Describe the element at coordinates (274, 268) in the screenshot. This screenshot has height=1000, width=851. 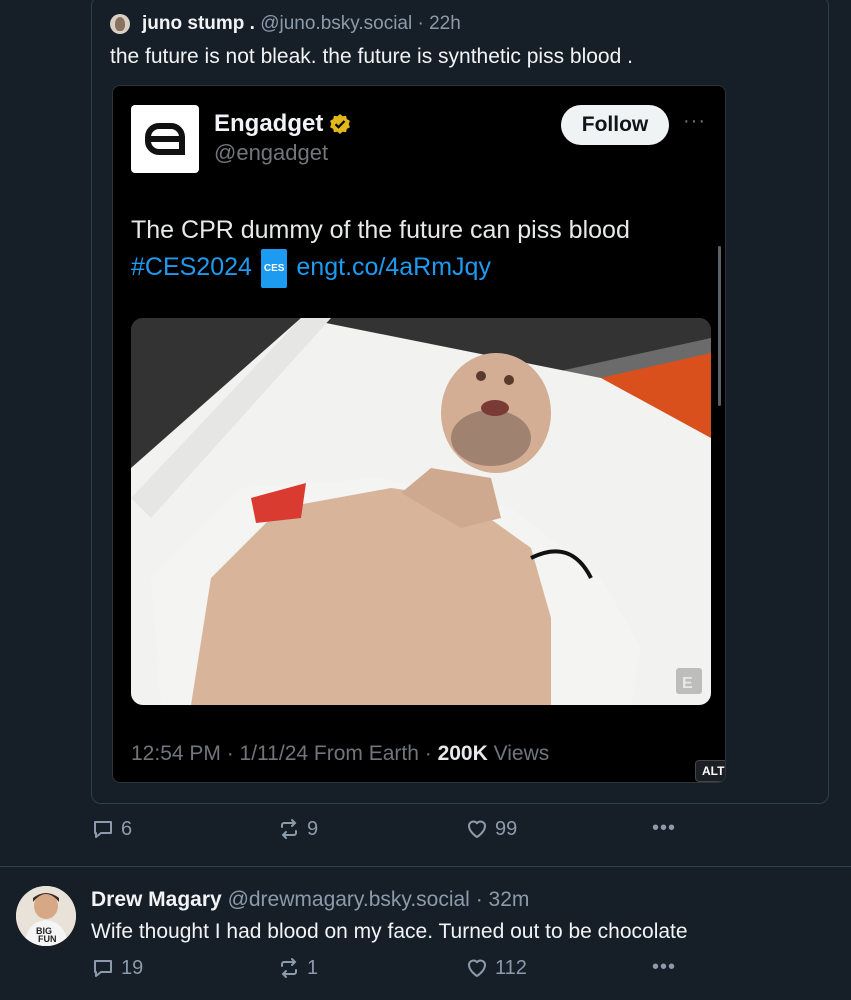
I see `ces-emoji-icon: CES` at that location.